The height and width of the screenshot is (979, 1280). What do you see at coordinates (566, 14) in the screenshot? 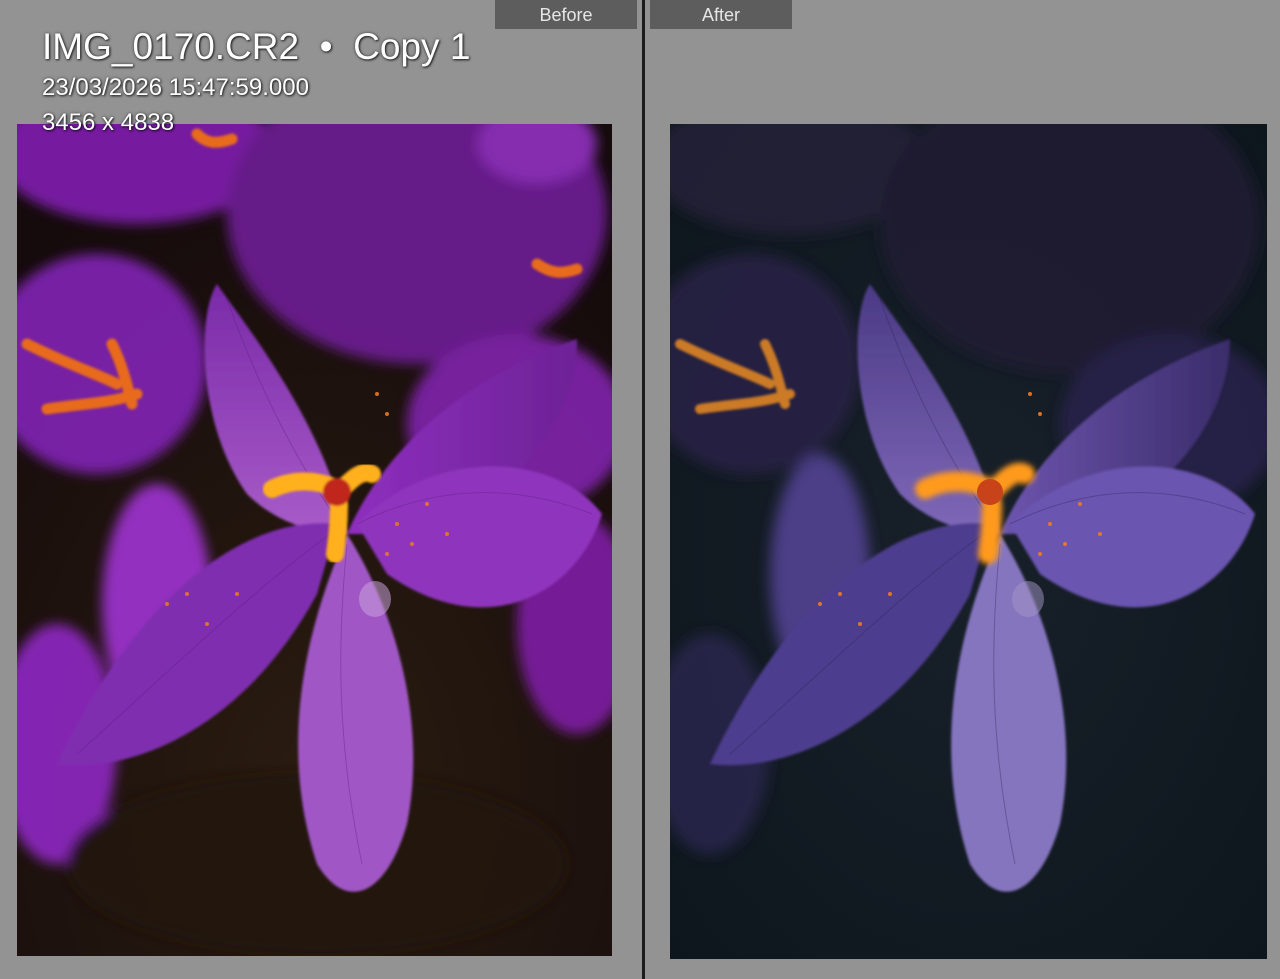
I see `before-tab: Before` at bounding box center [566, 14].